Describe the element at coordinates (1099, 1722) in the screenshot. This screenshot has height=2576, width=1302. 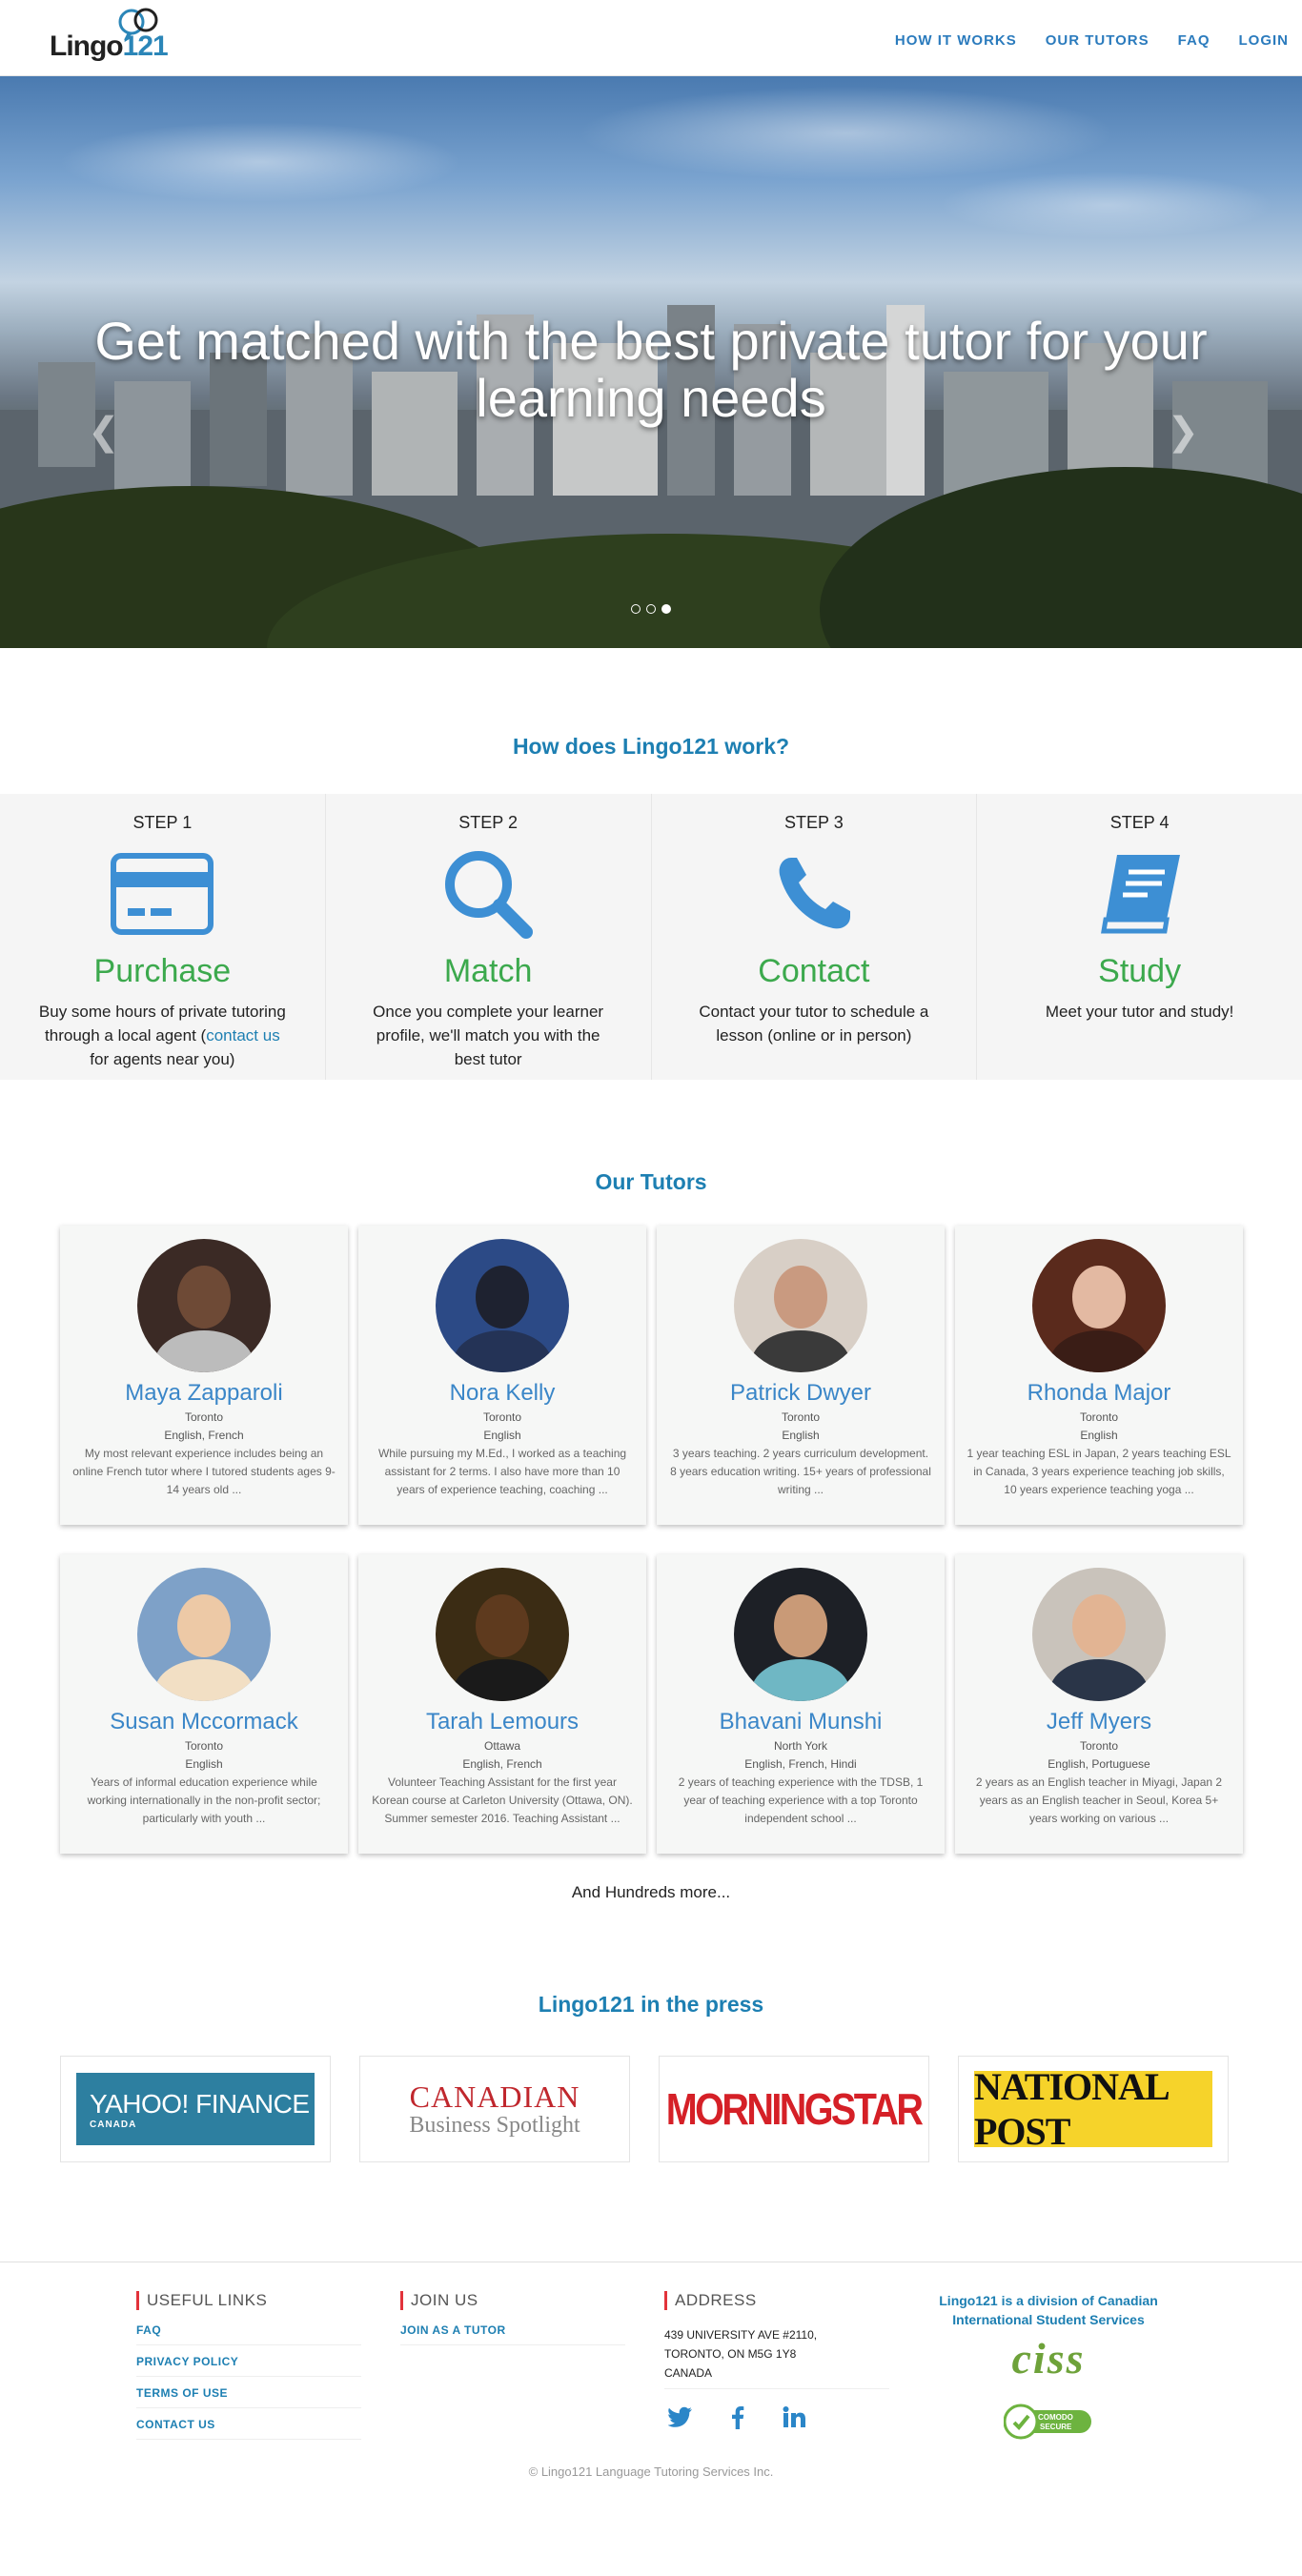
I see `tutor-name: Jeff Myers` at that location.